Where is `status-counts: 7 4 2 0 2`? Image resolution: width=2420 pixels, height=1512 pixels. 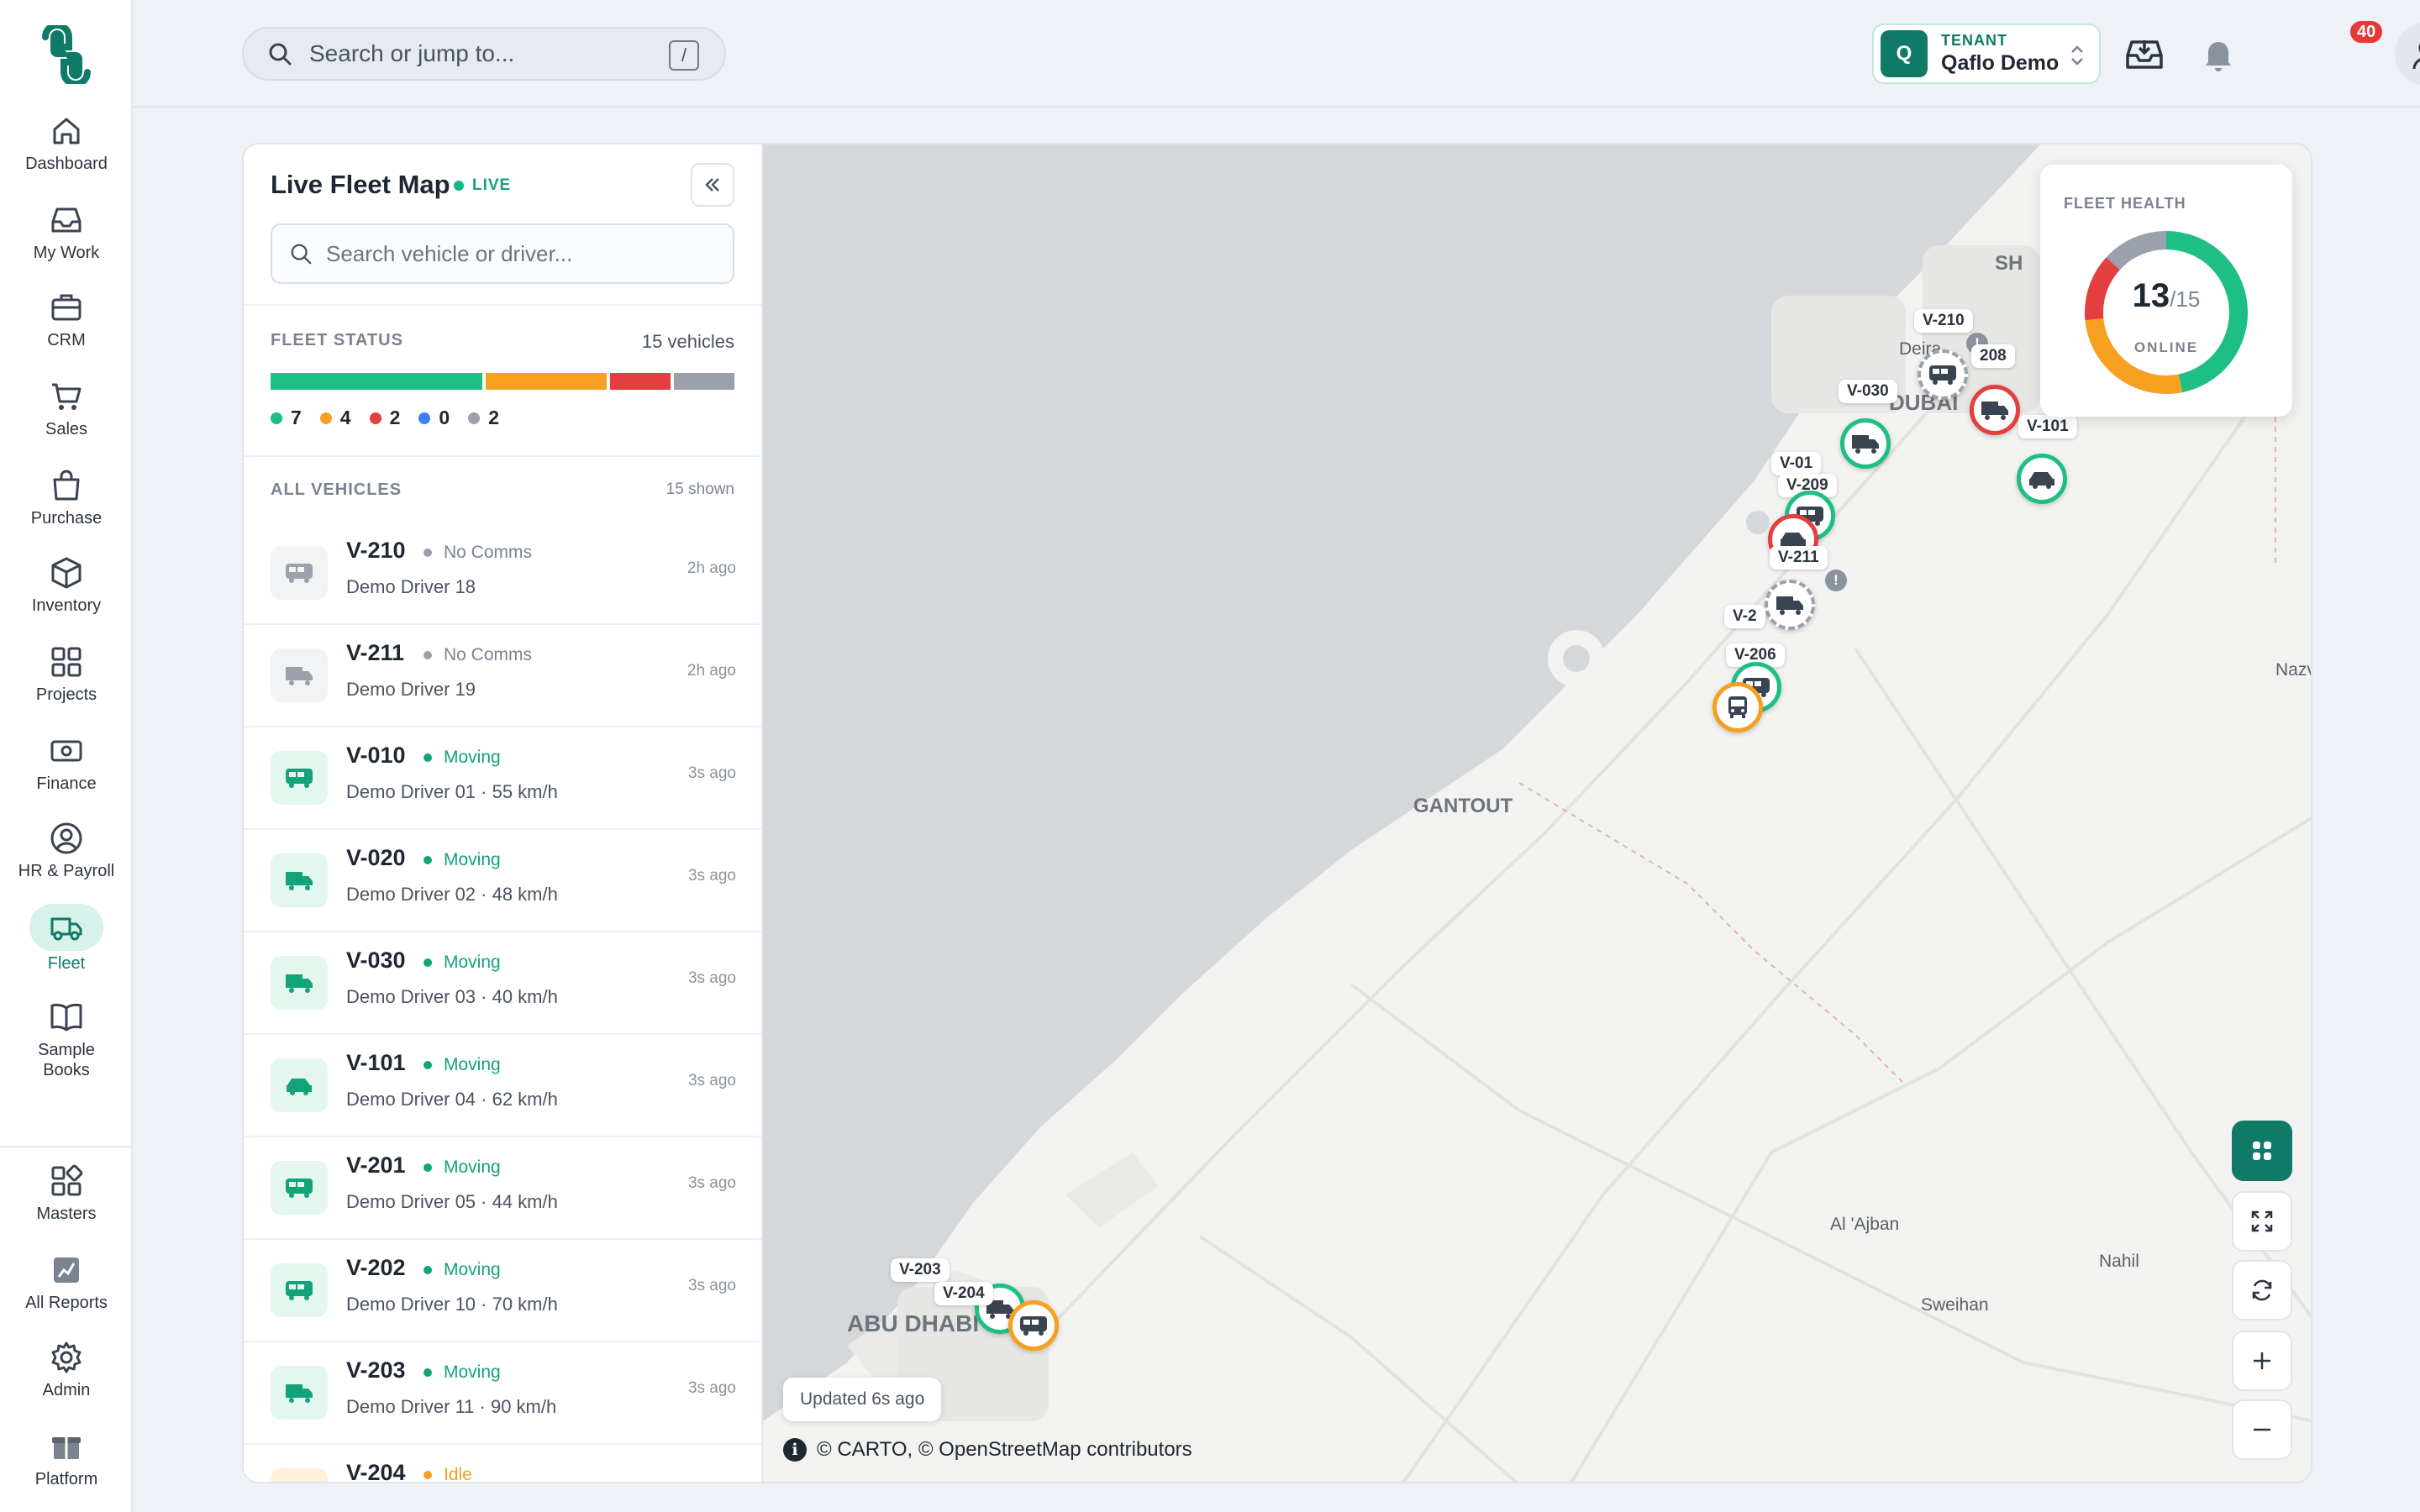 status-counts: 7 4 2 0 2 is located at coordinates (385, 418).